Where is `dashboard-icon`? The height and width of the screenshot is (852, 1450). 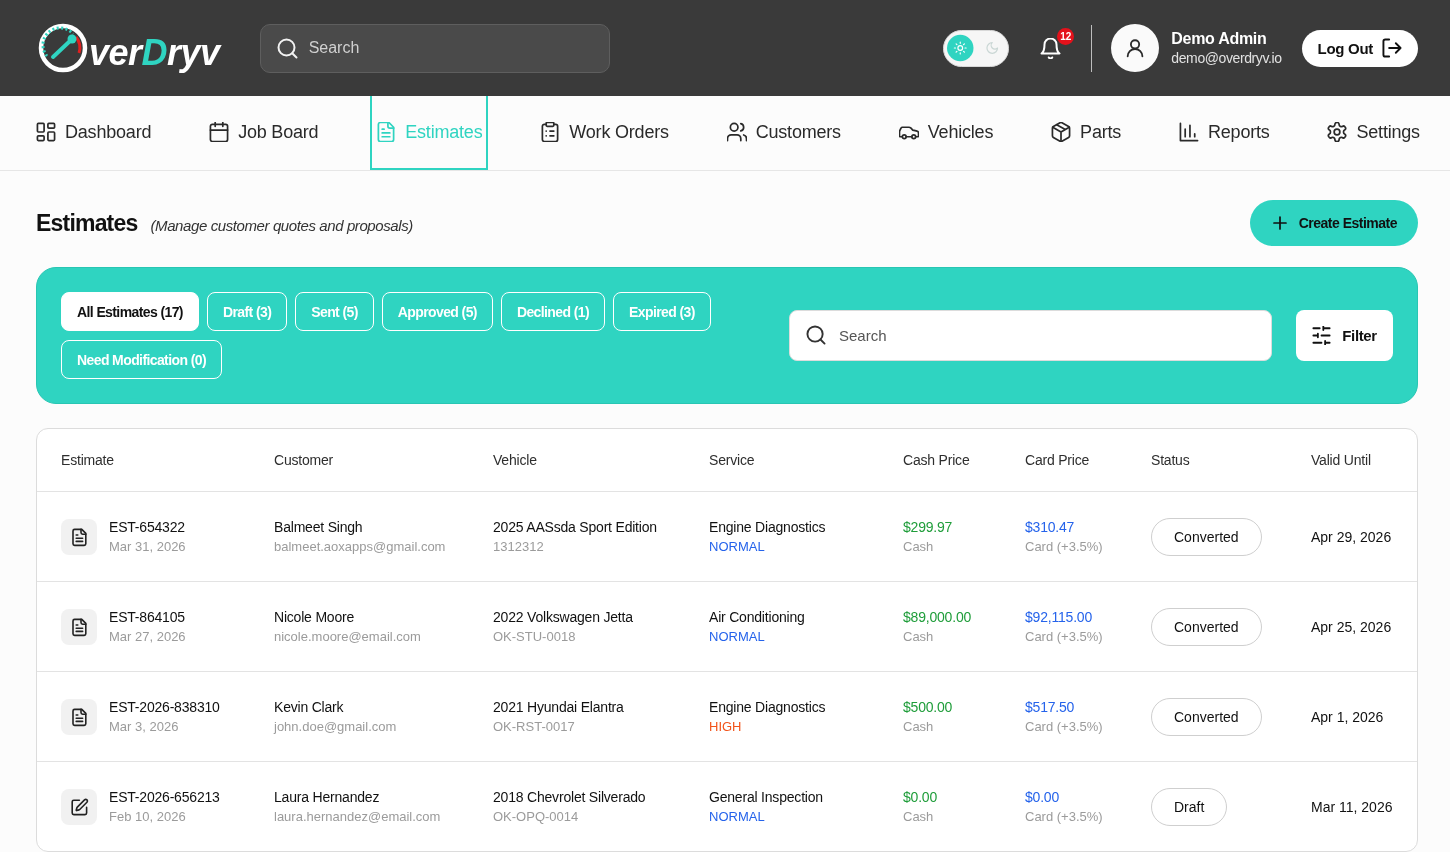 dashboard-icon is located at coordinates (46, 132).